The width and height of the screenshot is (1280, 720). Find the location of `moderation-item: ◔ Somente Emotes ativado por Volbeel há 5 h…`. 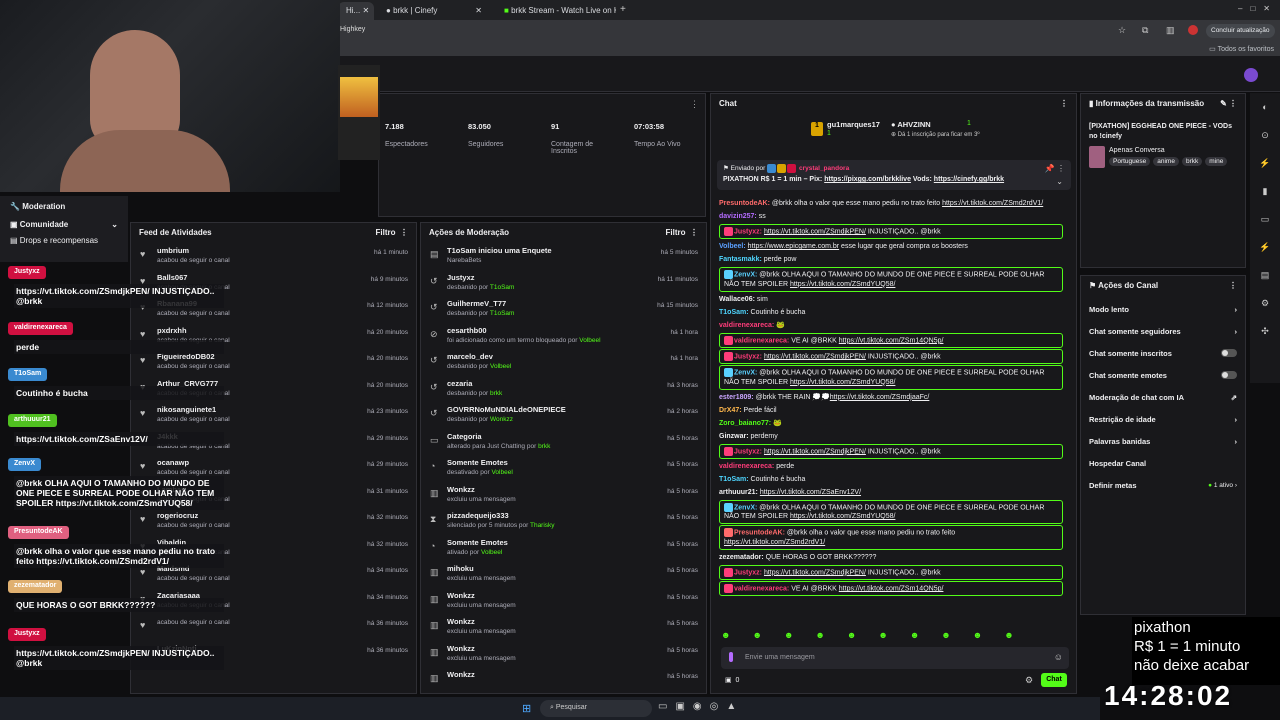

moderation-item: ◔ Somente Emotes ativado por Volbeel há 5 h… is located at coordinates (563, 548).